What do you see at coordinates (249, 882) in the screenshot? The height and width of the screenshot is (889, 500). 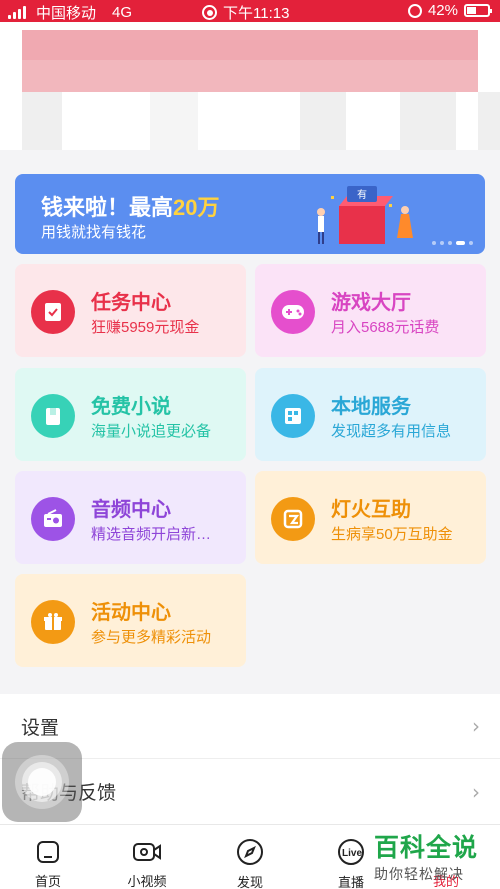 I see `tab-label: 发现` at bounding box center [249, 882].